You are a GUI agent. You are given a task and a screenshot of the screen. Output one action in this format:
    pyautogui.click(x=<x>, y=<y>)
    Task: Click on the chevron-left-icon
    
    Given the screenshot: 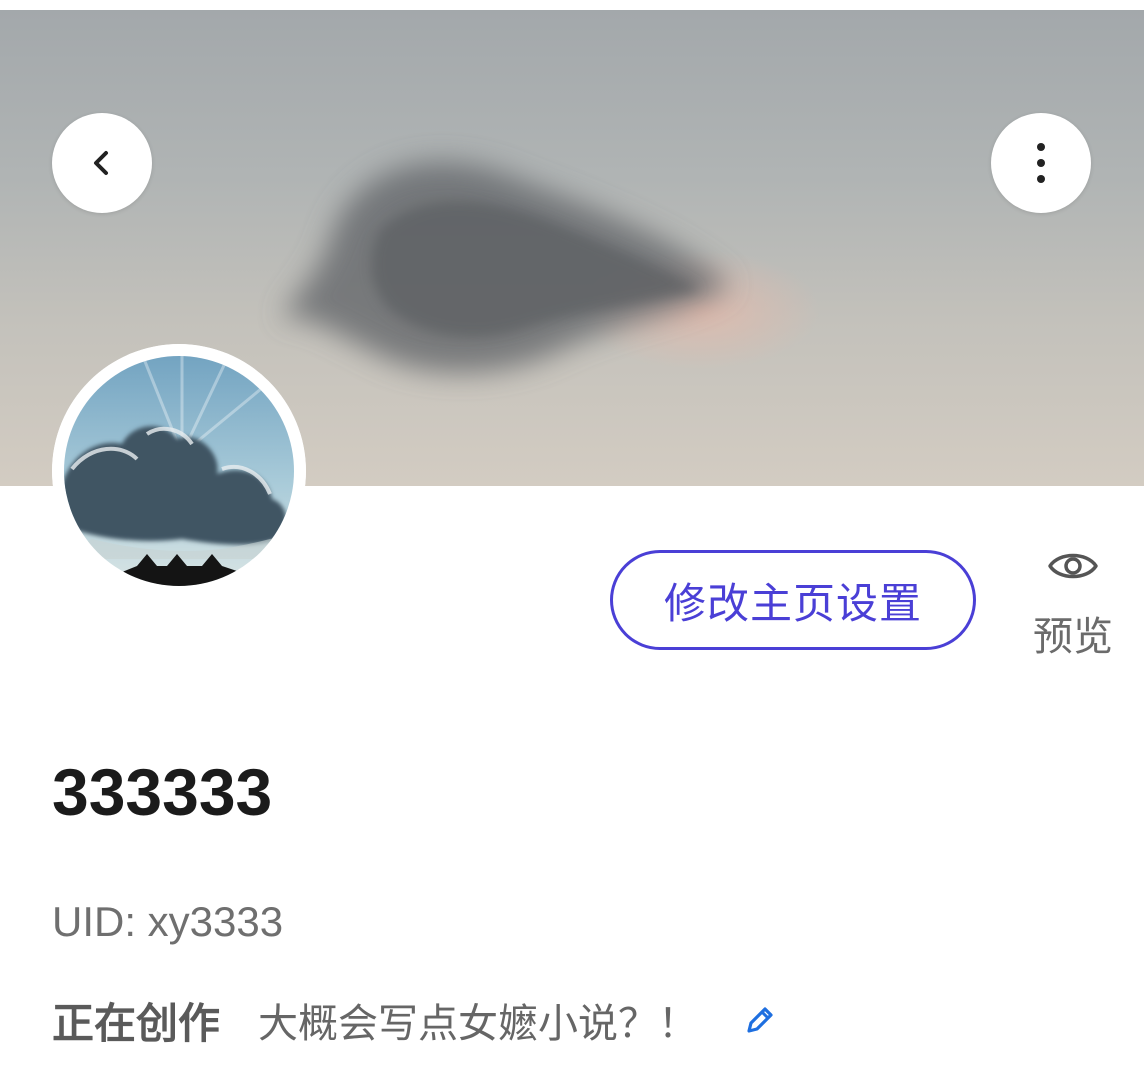 What is the action you would take?
    pyautogui.click(x=101, y=163)
    